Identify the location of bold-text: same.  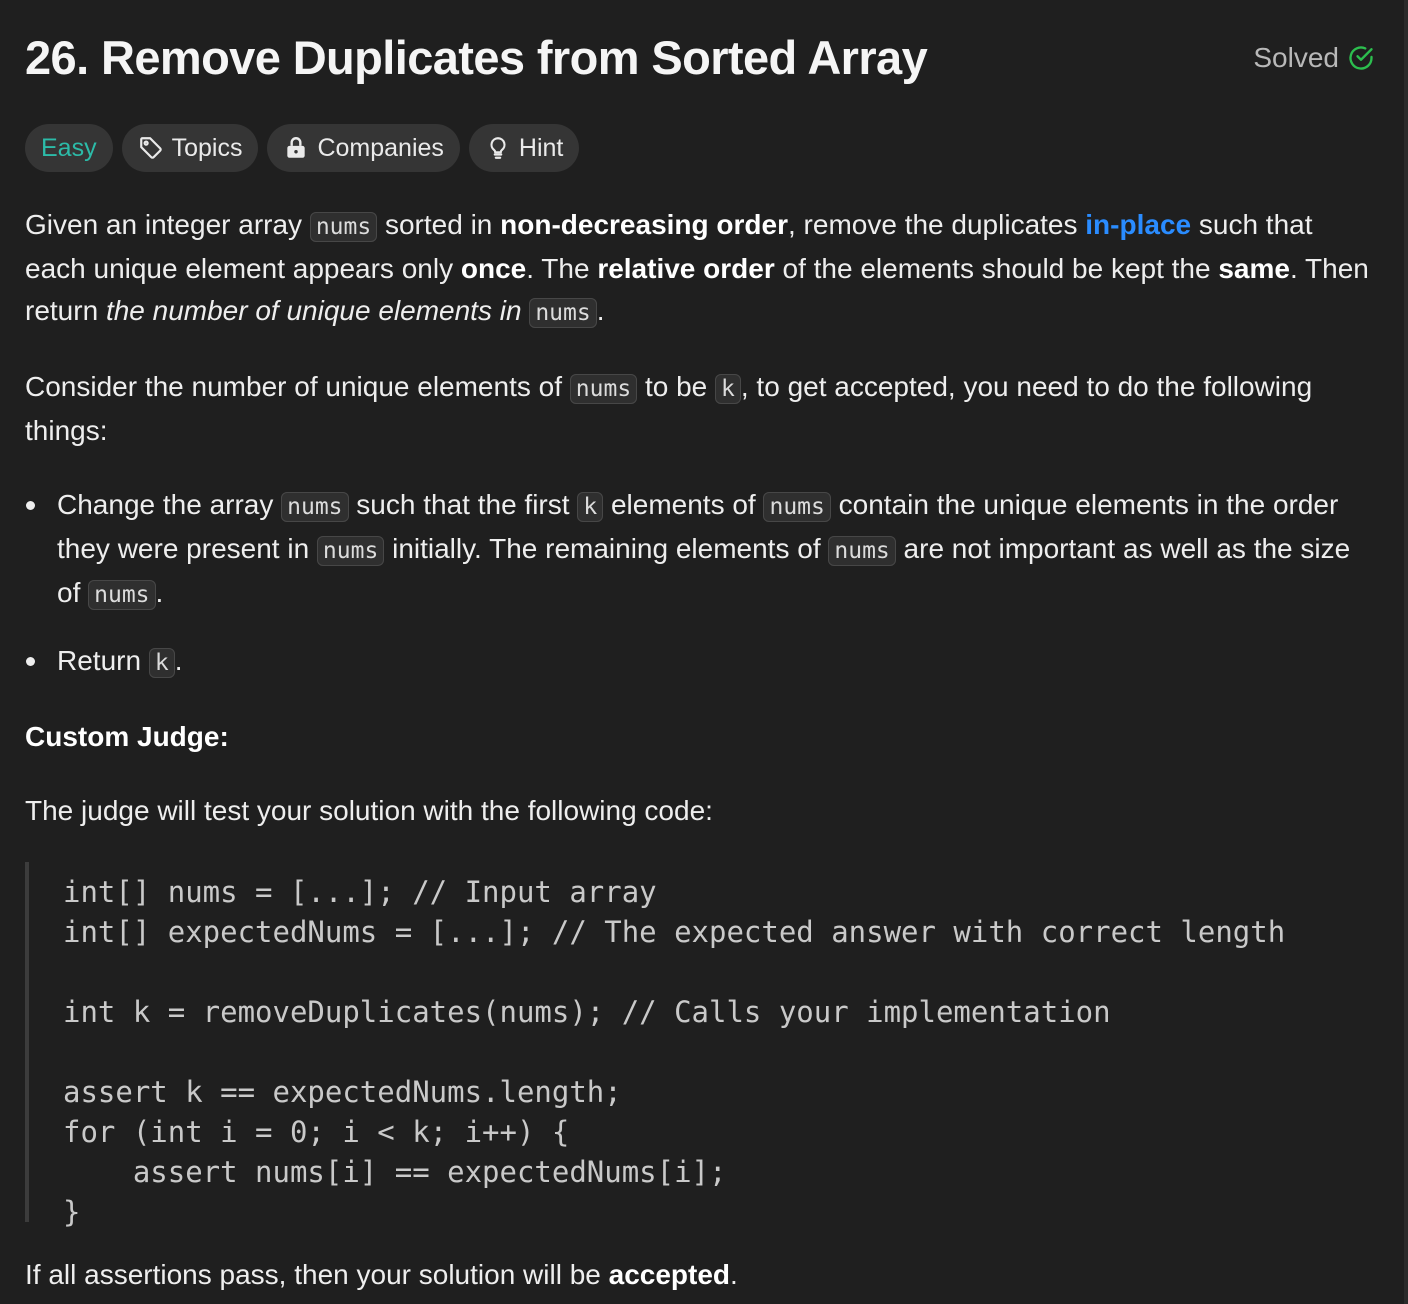
(1254, 268).